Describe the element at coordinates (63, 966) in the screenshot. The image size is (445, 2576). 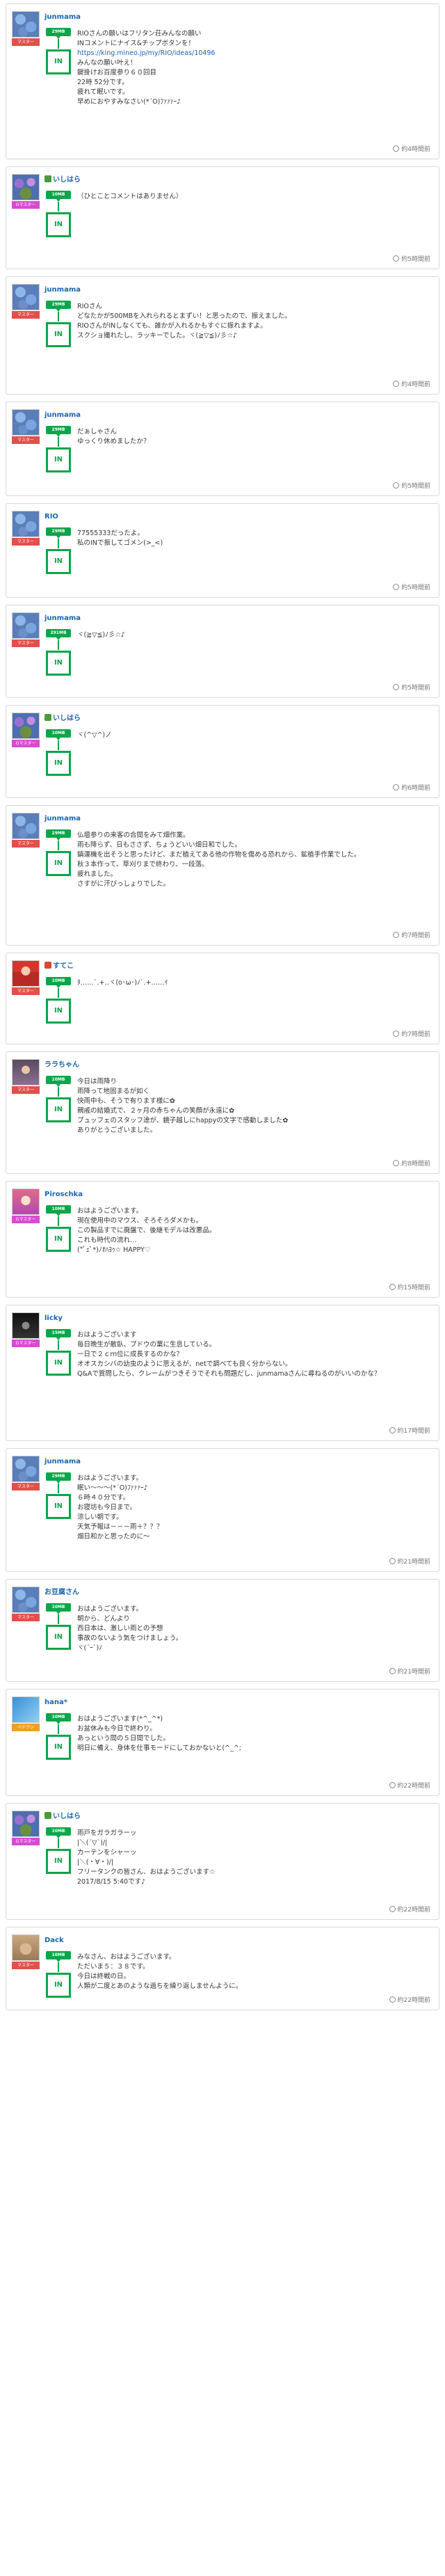
I see `user-name-text: すてこ` at that location.